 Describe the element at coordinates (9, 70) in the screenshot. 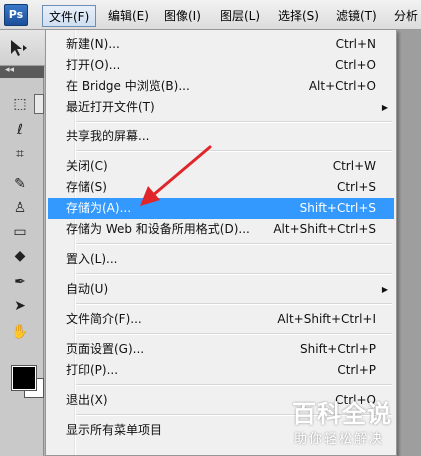

I see `collapse-icon: ◂◂` at that location.